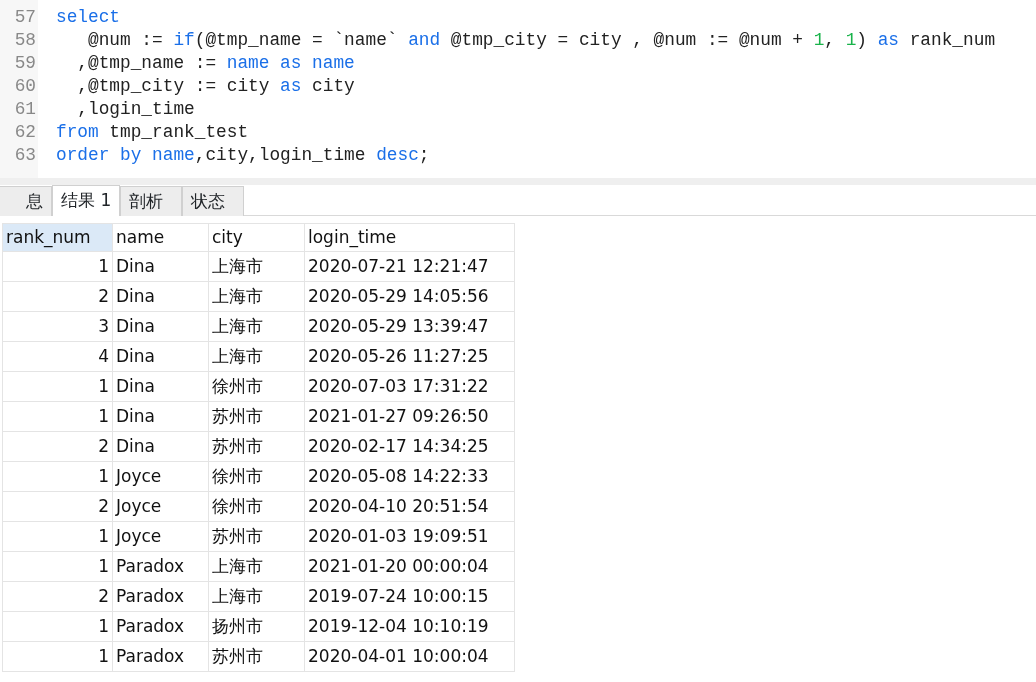  What do you see at coordinates (256, 626) in the screenshot?
I see `table-cell: 扬州市` at bounding box center [256, 626].